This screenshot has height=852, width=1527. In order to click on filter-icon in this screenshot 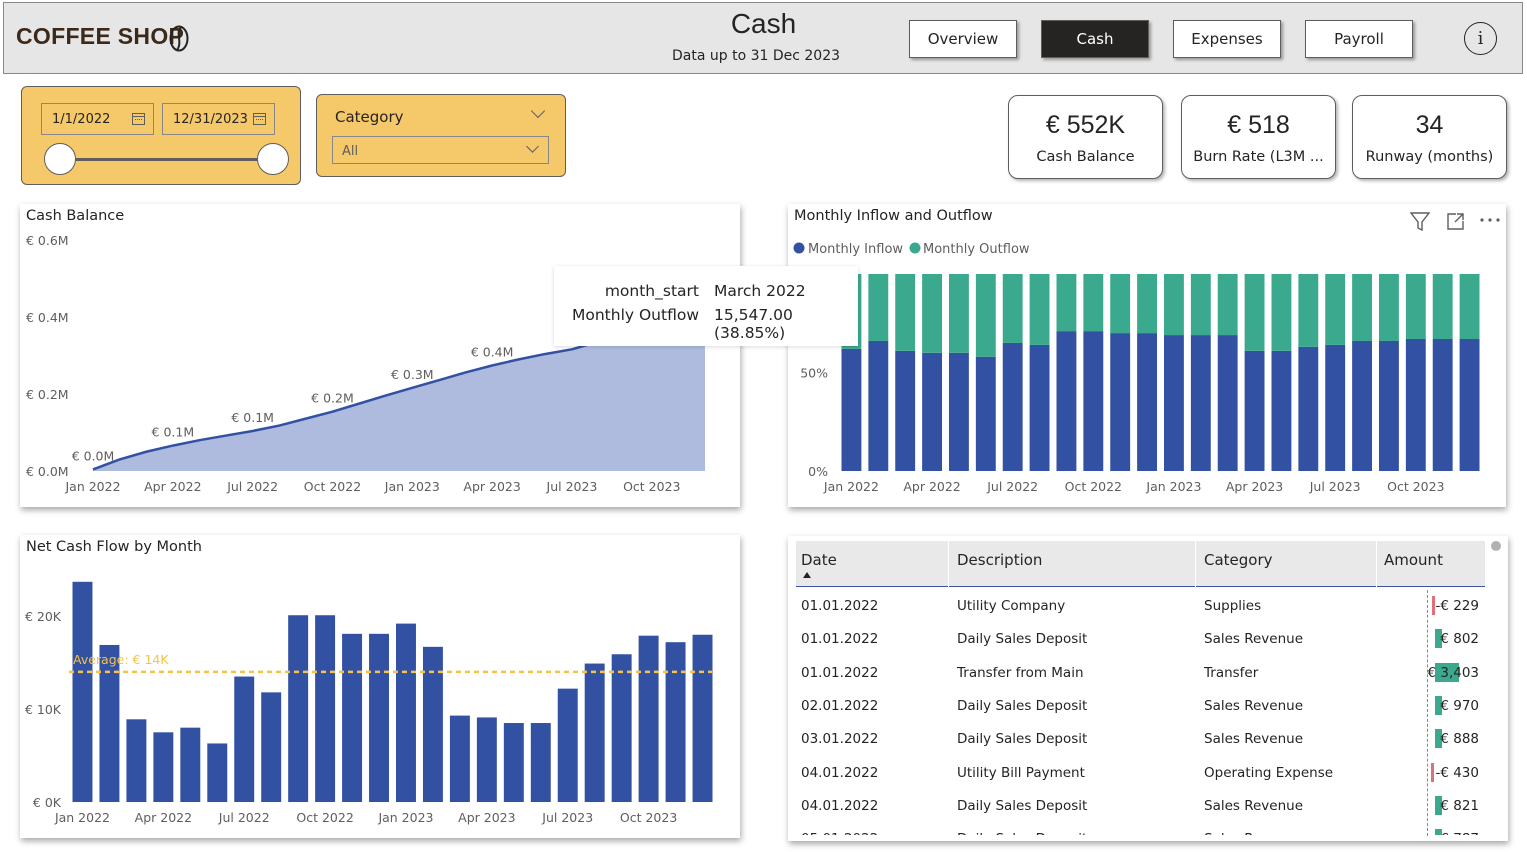, I will do `click(1420, 222)`.